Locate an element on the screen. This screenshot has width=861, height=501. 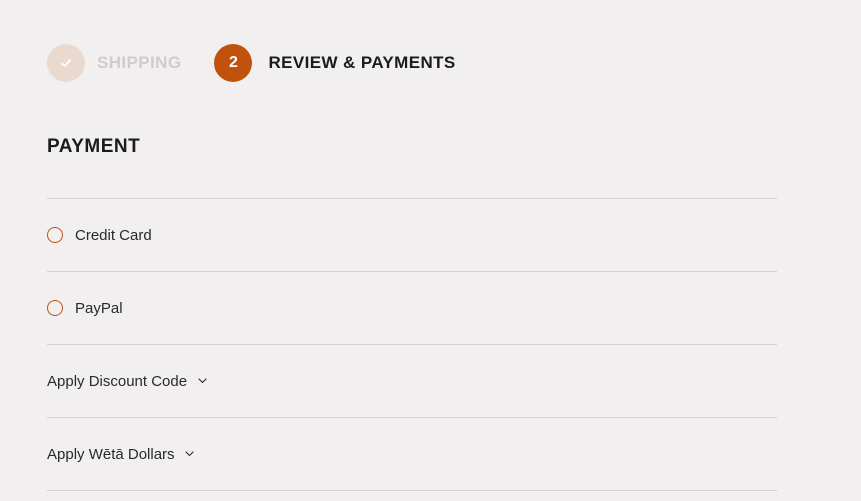
check-icon is located at coordinates (66, 63).